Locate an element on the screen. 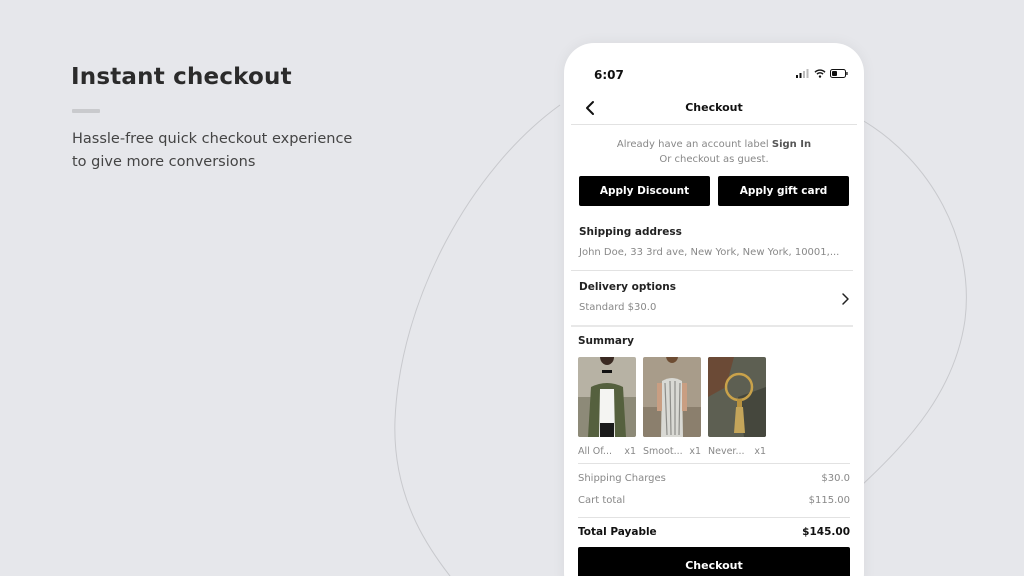  summary-item: Never... x1 is located at coordinates (737, 407).